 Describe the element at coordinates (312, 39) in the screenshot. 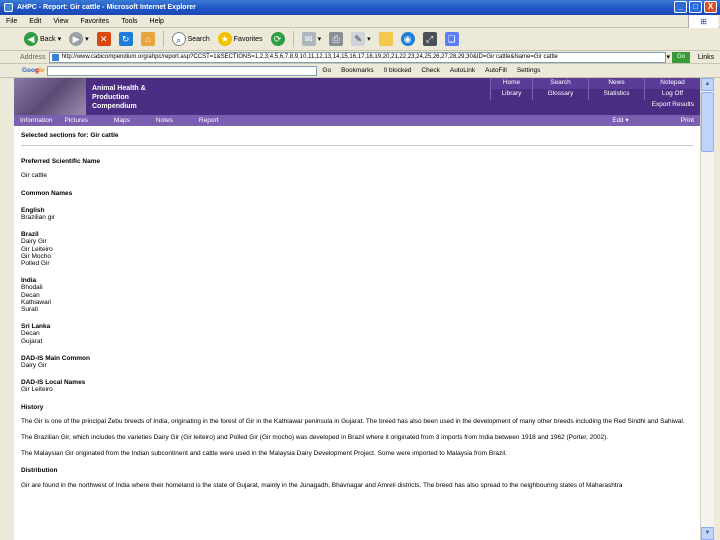

I see `mail-button: ✉ ▾` at that location.